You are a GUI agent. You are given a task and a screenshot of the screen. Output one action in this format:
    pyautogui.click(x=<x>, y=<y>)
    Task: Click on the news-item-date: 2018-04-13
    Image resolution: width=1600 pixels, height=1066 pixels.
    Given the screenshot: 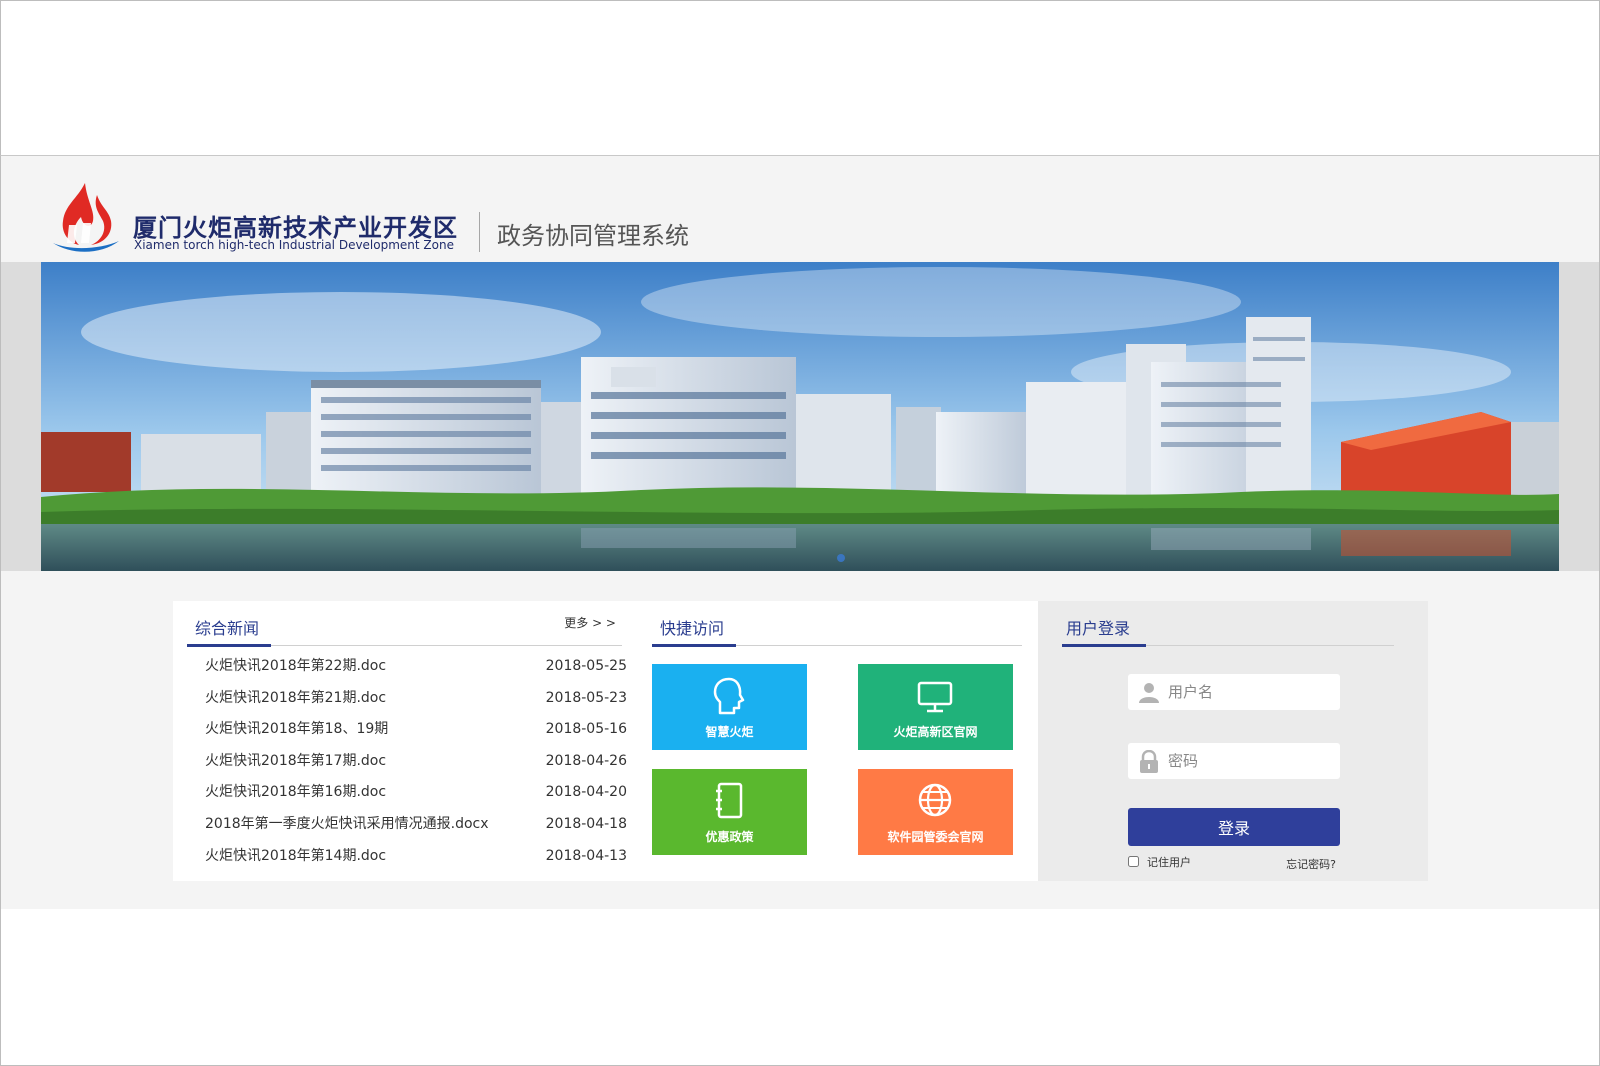 What is the action you would take?
    pyautogui.click(x=586, y=855)
    